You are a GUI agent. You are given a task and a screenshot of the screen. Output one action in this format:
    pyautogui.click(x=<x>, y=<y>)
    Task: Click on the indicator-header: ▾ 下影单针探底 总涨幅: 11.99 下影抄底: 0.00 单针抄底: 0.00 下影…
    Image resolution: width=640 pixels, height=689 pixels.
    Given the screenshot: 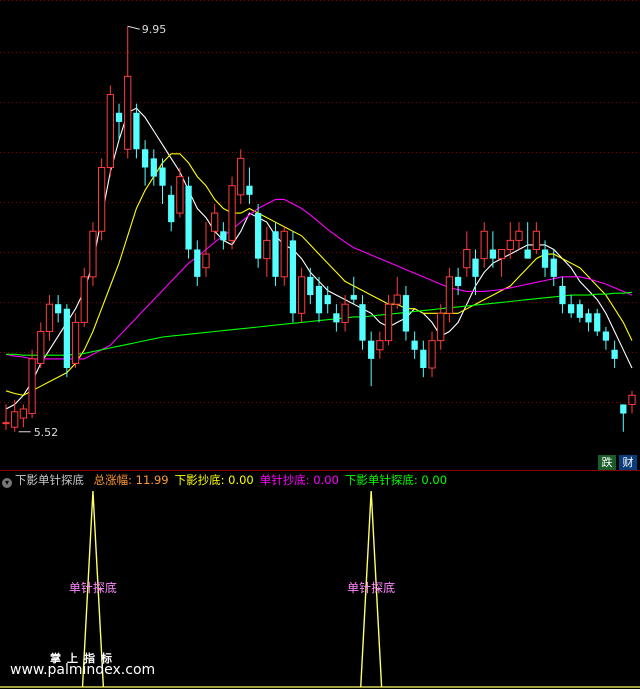 What is the action you would take?
    pyautogui.click(x=320, y=480)
    